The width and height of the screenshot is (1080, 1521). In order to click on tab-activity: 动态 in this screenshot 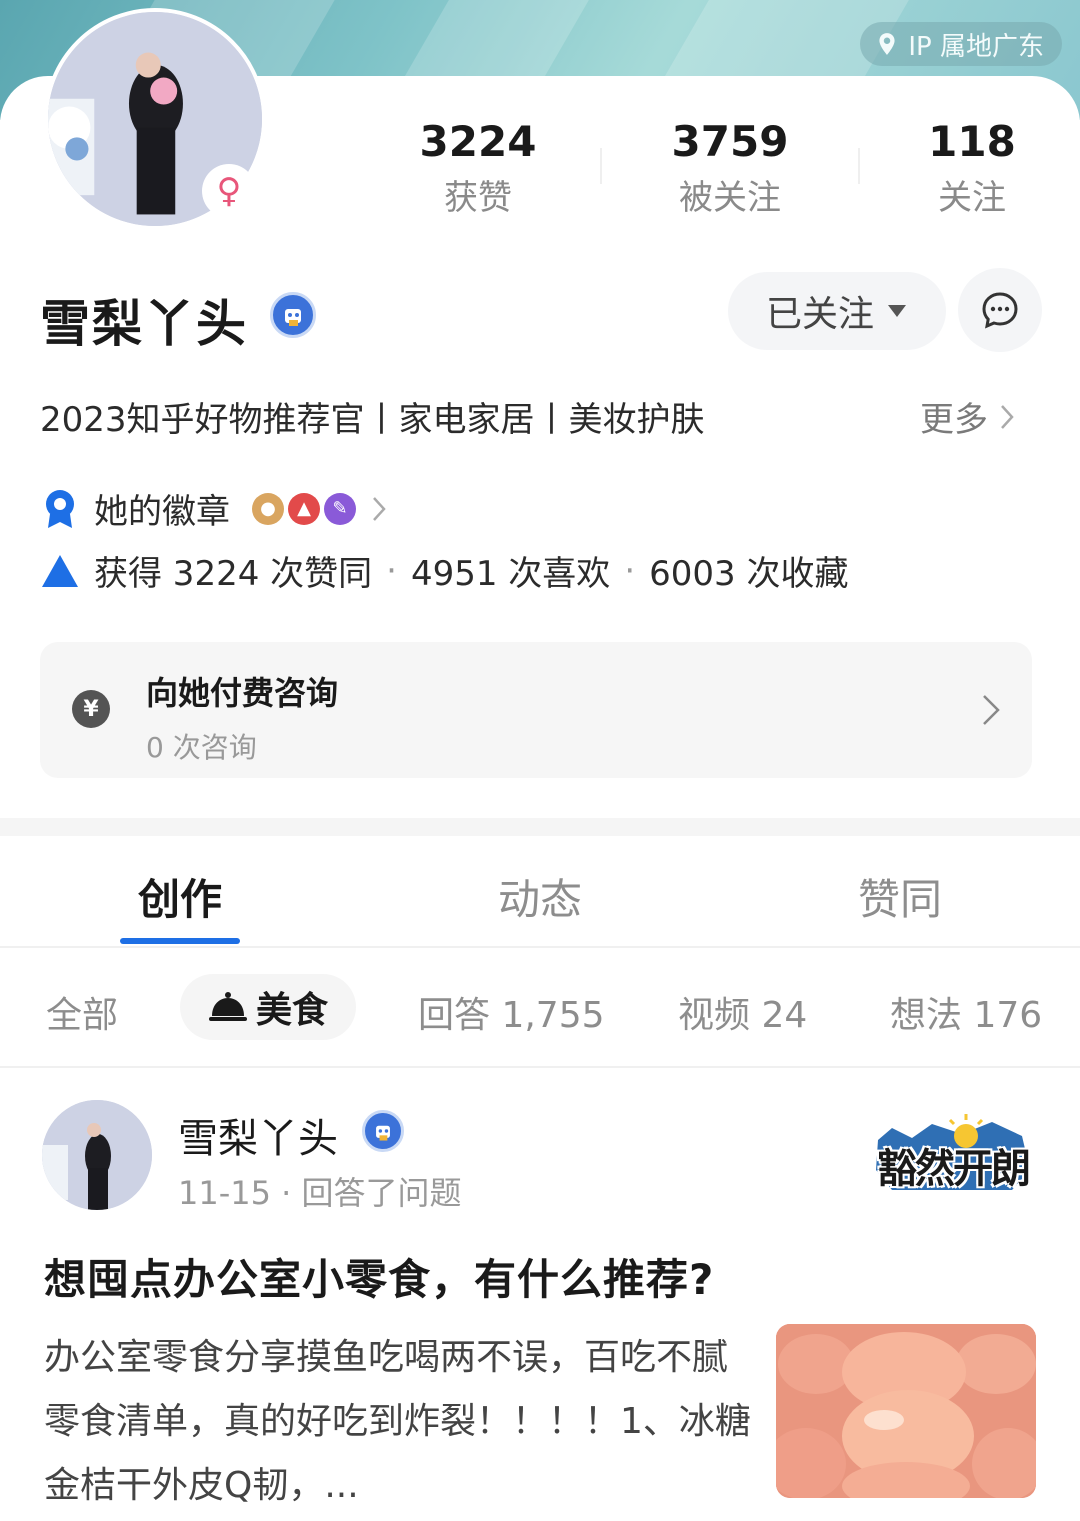, I will do `click(540, 896)`.